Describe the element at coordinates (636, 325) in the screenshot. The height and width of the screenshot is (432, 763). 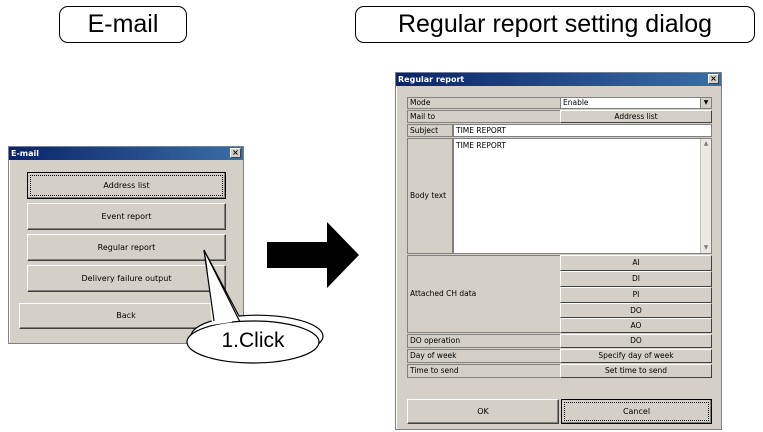
I see `ao-button: AO` at that location.